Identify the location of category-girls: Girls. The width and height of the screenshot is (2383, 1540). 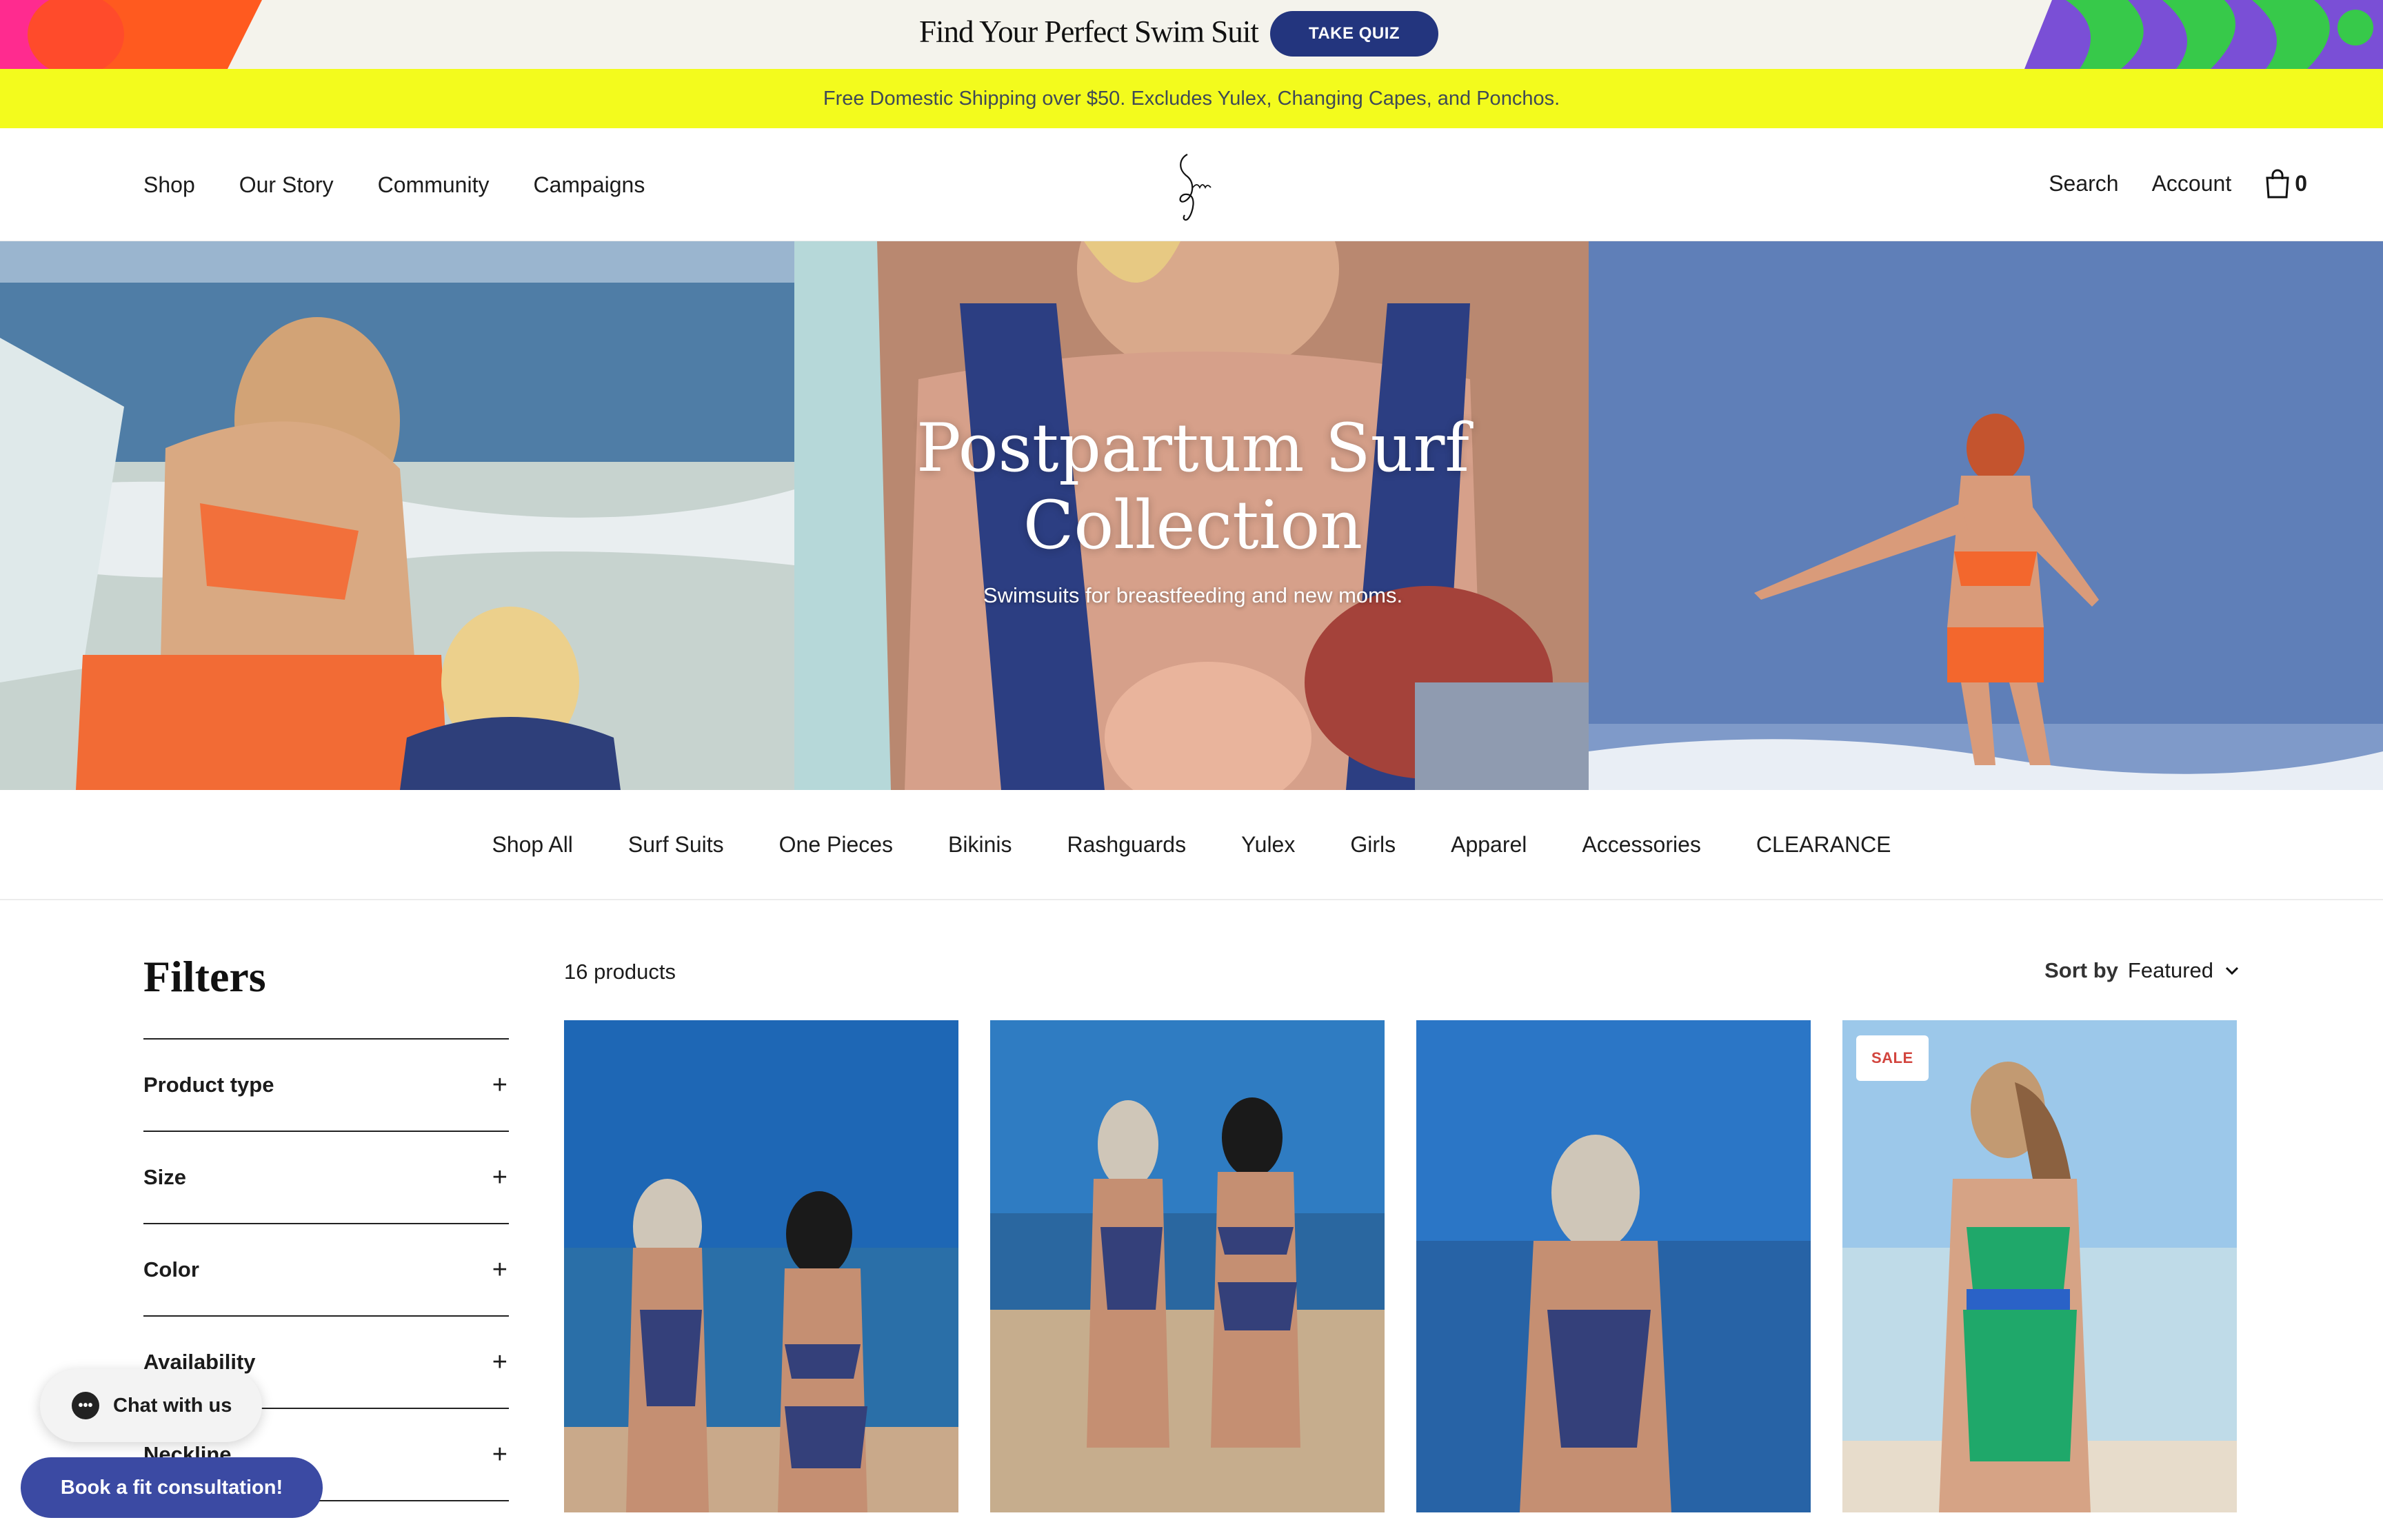
(1373, 845).